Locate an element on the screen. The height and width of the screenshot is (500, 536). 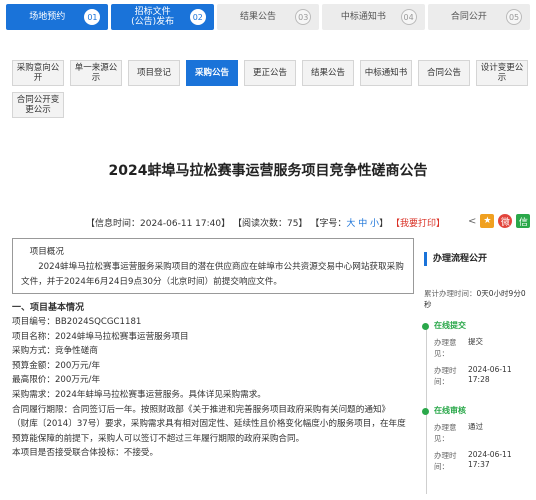
step-contract-public: 合同公开 05 is located at coordinates (479, 17).